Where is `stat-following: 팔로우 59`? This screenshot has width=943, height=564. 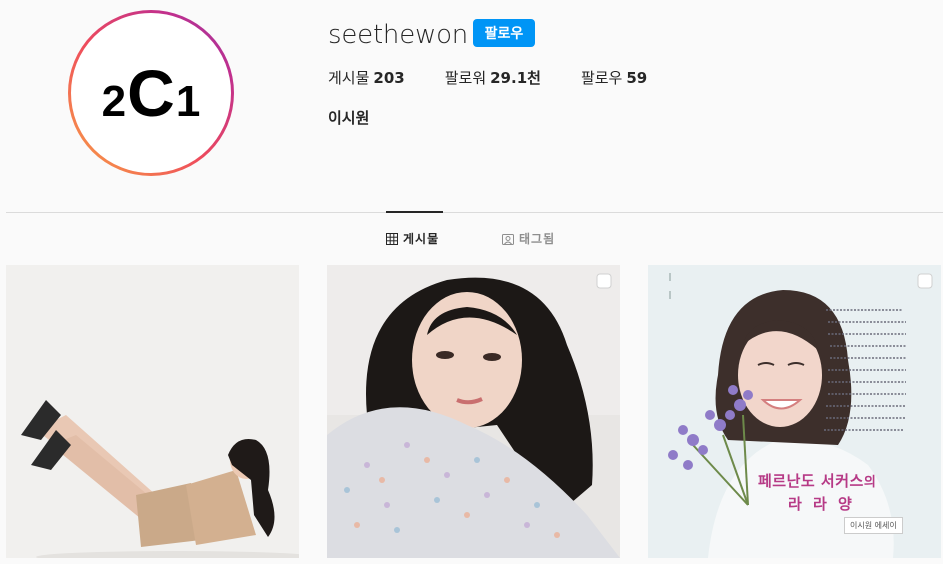 stat-following: 팔로우 59 is located at coordinates (614, 77).